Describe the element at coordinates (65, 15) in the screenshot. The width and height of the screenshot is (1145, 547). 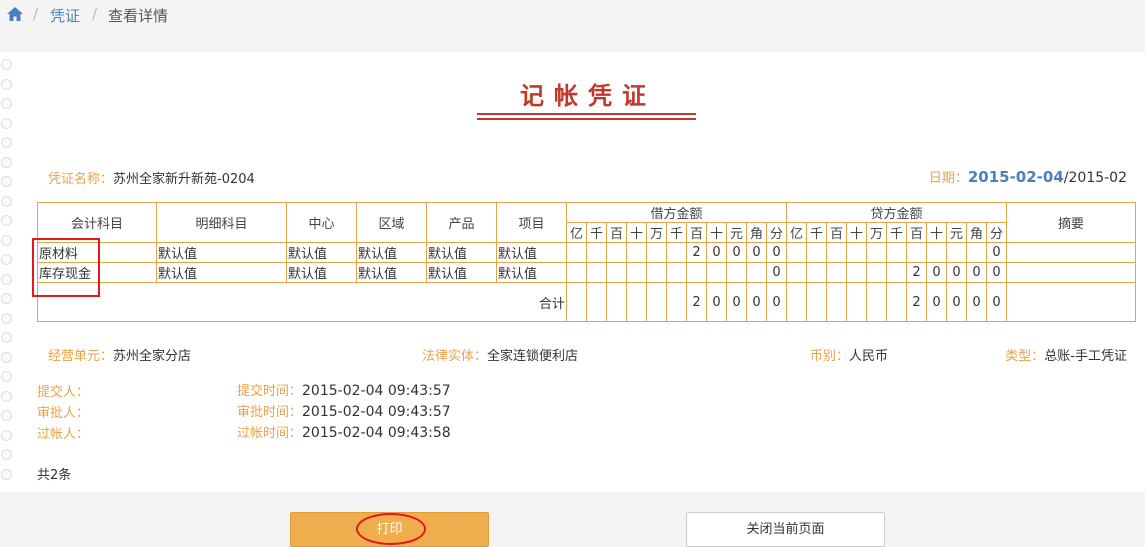
I see `breadcrumb-voucher-link: 凭证` at that location.